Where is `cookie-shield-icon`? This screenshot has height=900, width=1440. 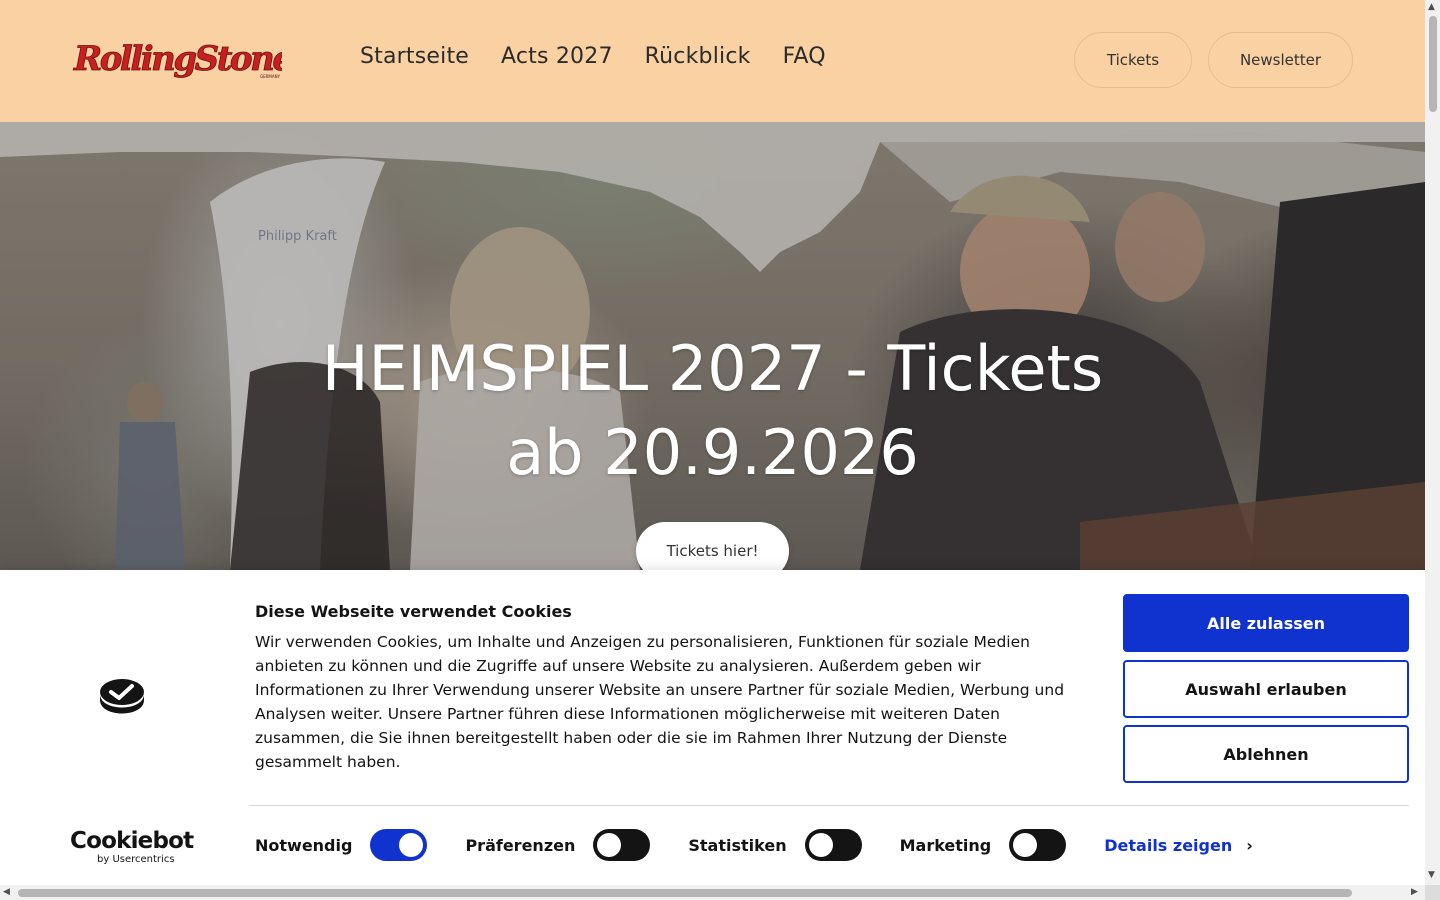
cookie-shield-icon is located at coordinates (122, 699).